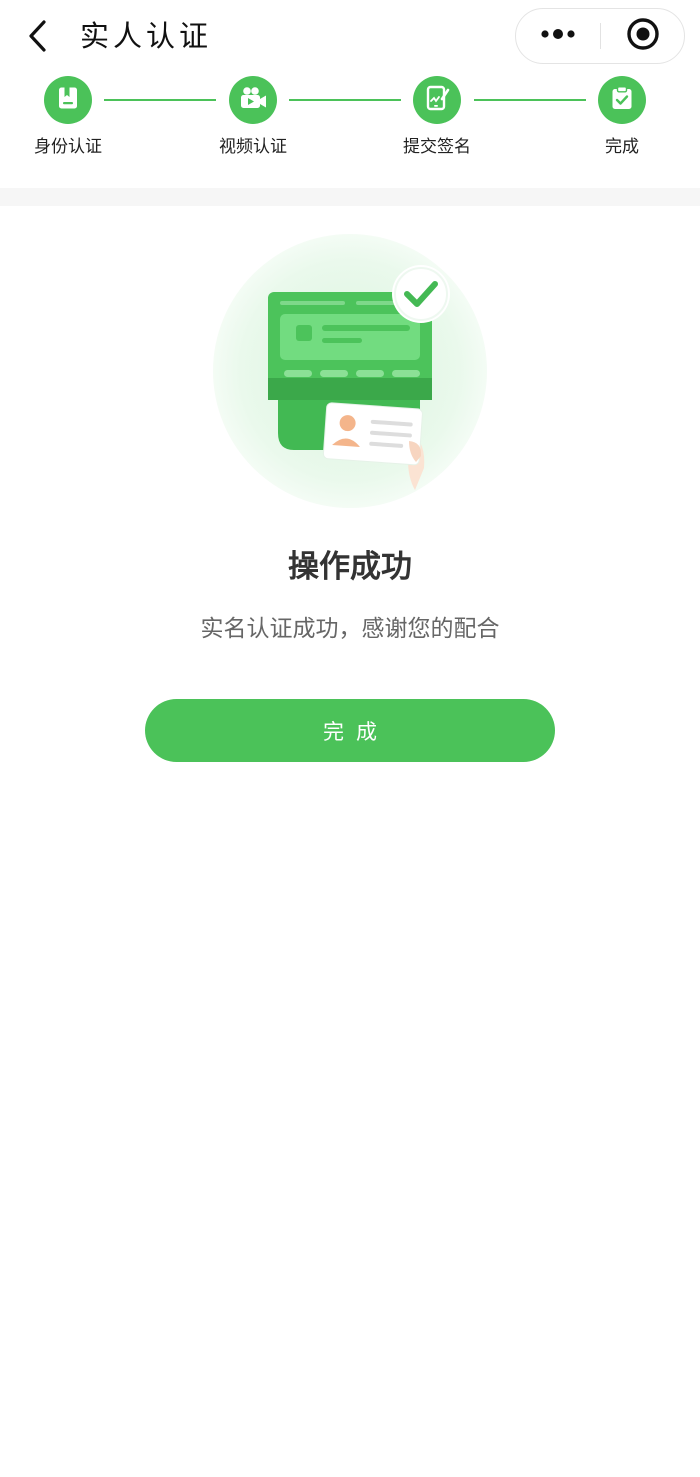  Describe the element at coordinates (350, 567) in the screenshot. I see `result-title: 操作成功` at that location.